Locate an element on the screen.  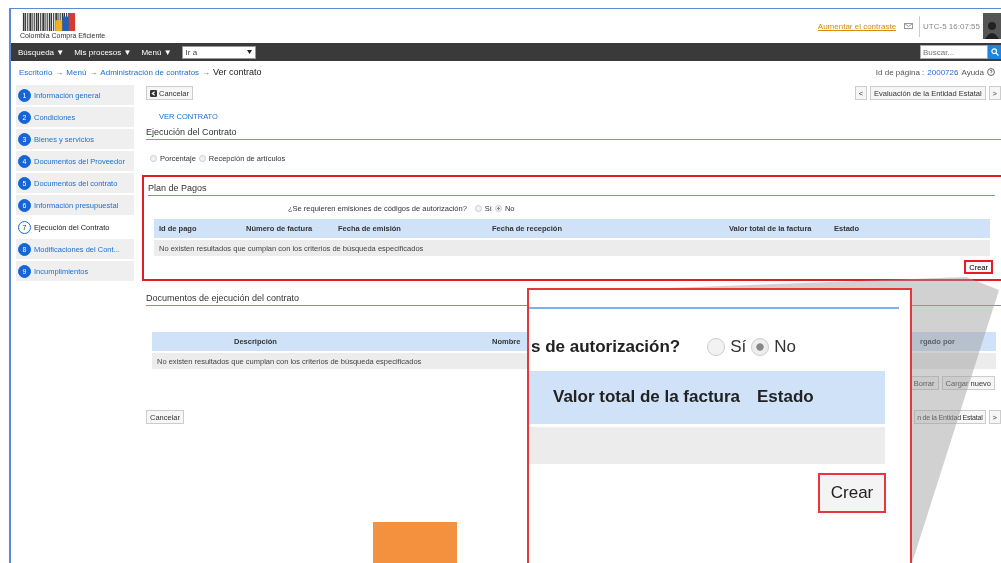
breadcrumb-current: Ver contrato is located at coordinates (237, 72).